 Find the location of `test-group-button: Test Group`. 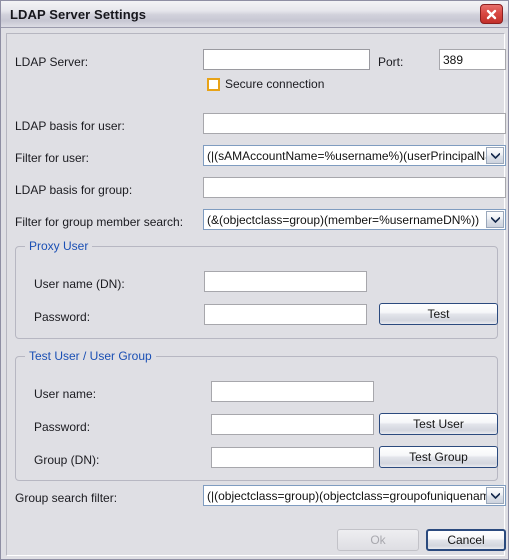

test-group-button: Test Group is located at coordinates (438, 457).